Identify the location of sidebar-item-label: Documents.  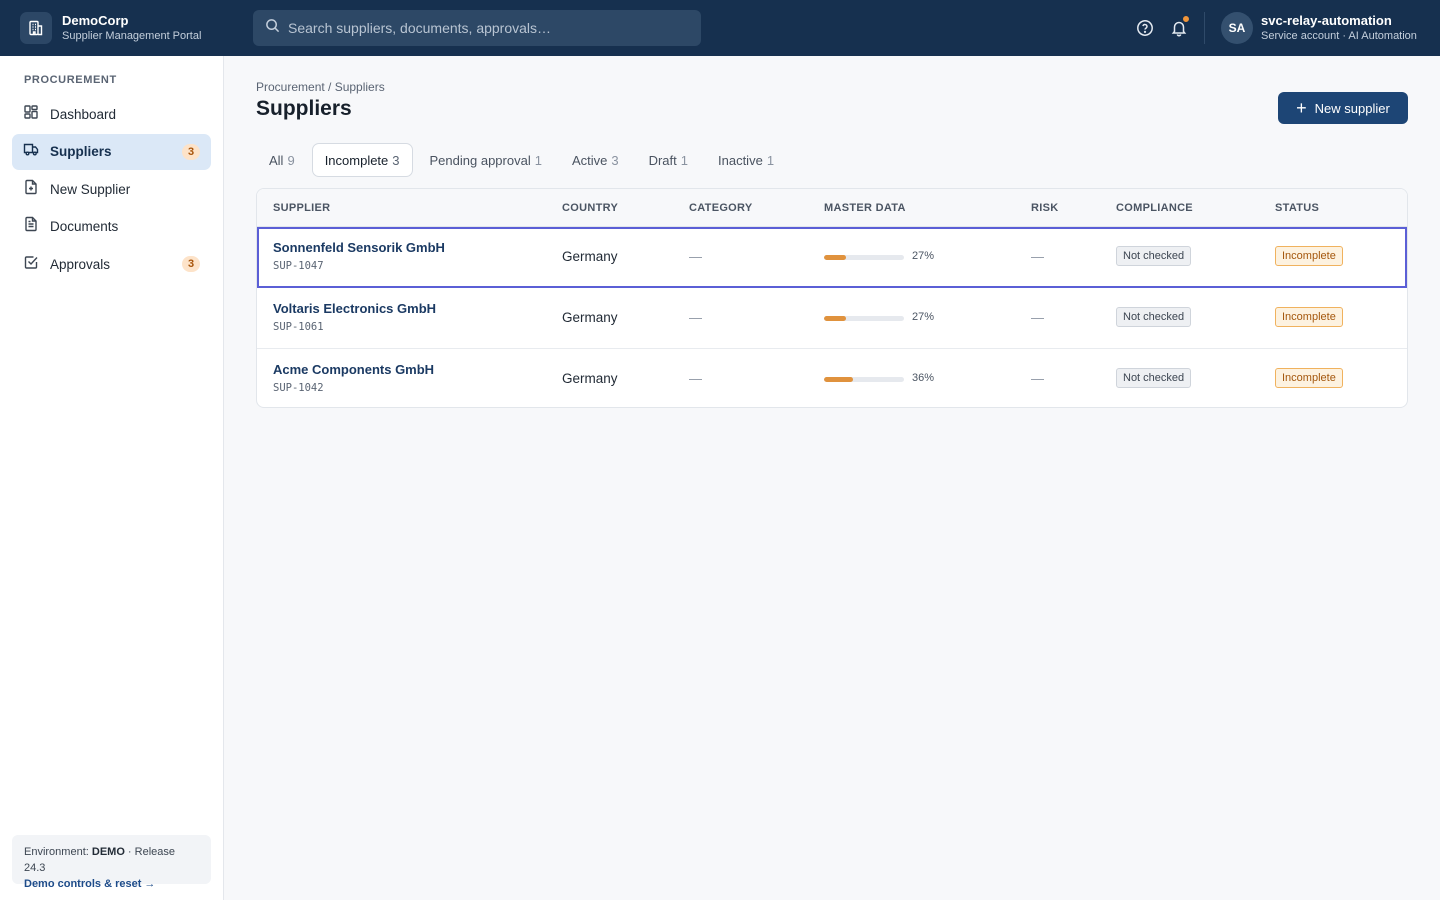
(84, 226).